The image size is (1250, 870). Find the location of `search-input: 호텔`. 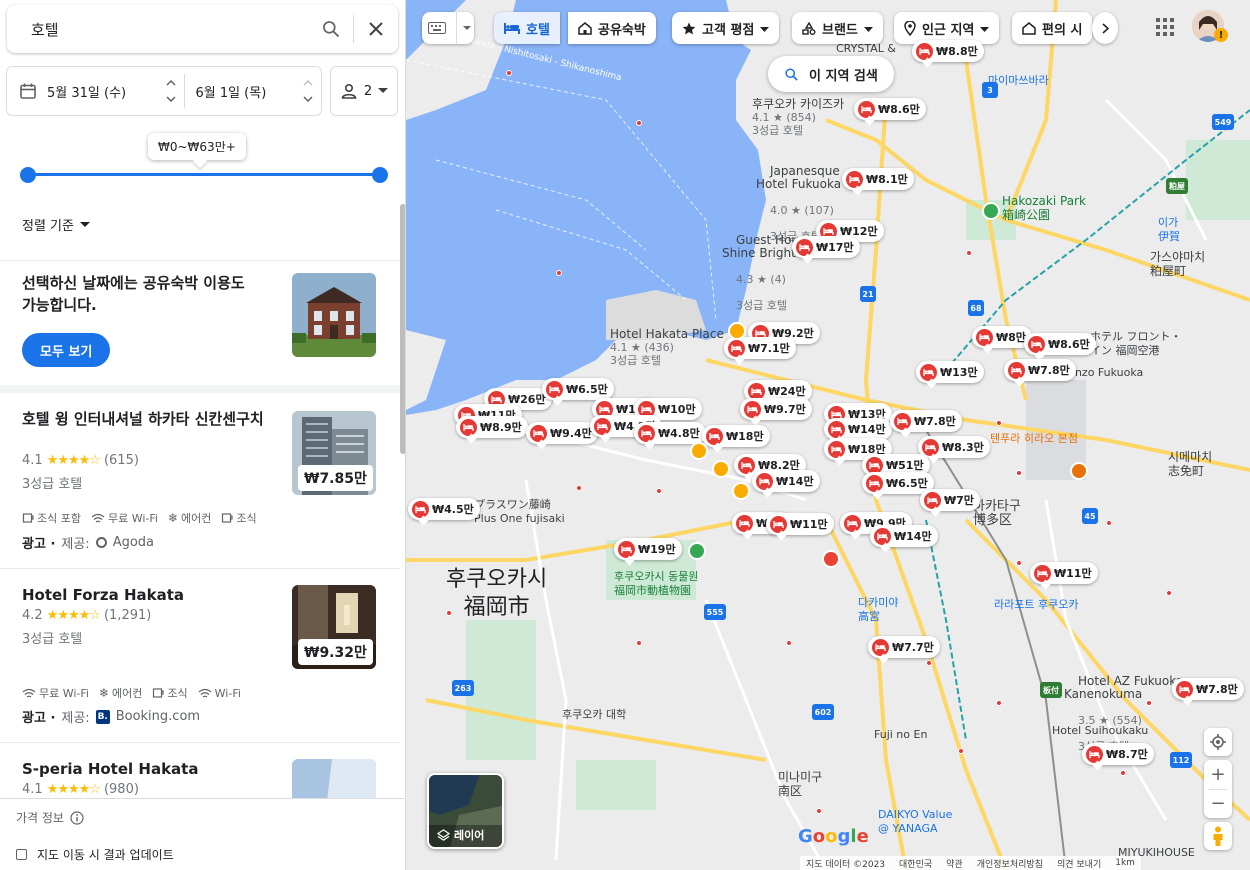

search-input: 호텔 is located at coordinates (158, 29).